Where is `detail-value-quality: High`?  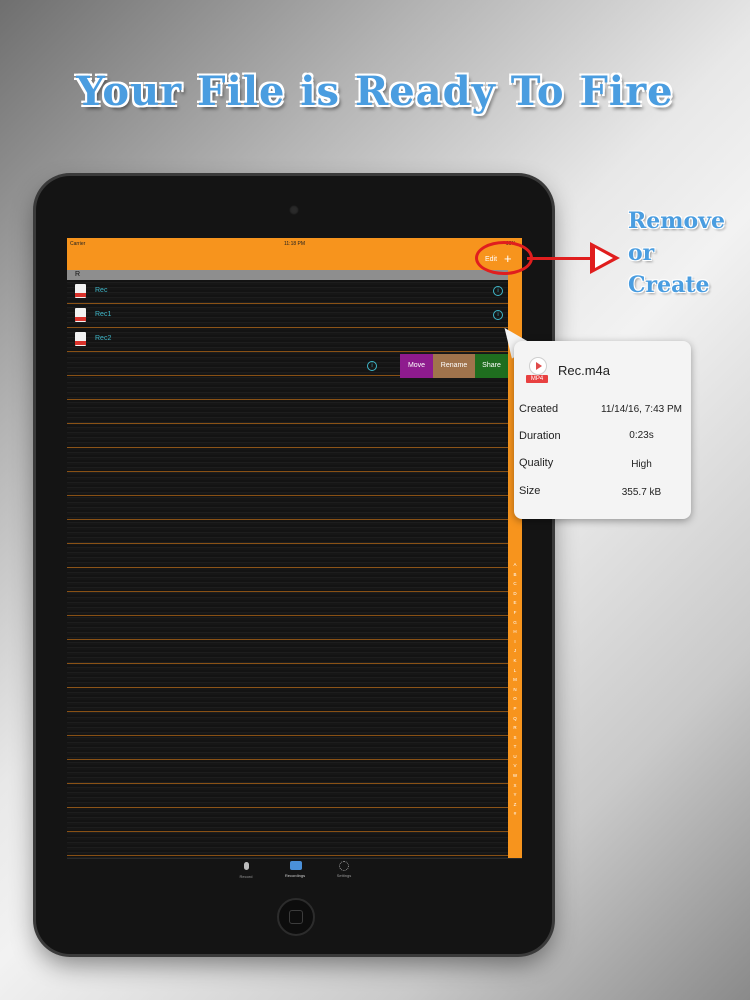 detail-value-quality: High is located at coordinates (641, 464).